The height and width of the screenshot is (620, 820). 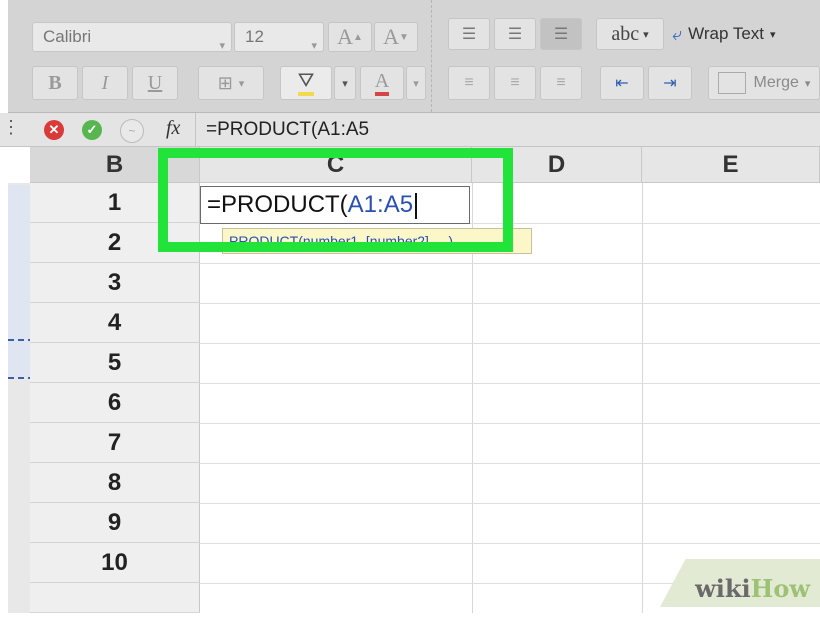 What do you see at coordinates (335, 200) in the screenshot?
I see `highlight-box` at bounding box center [335, 200].